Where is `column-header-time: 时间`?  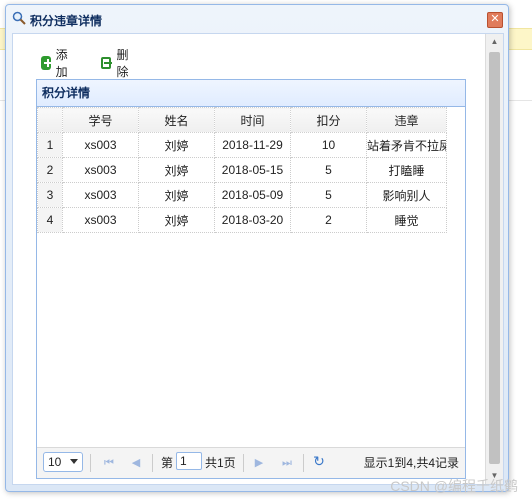
column-header-time: 时间 is located at coordinates (252, 120).